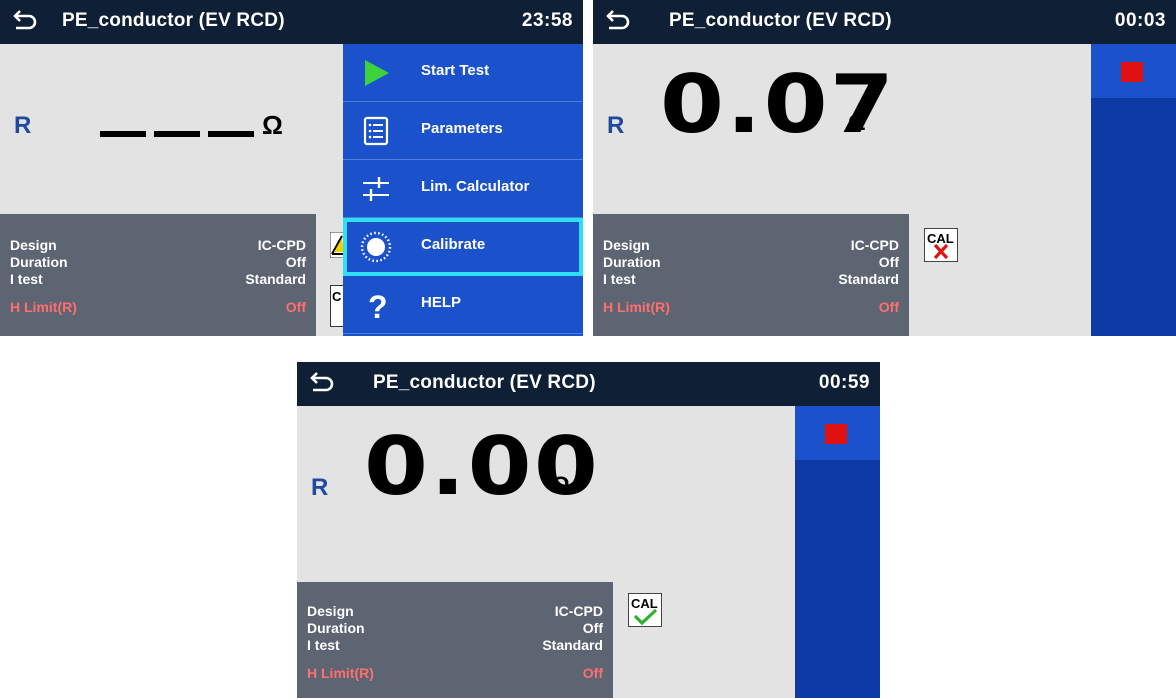 The image size is (1176, 698). Describe the element at coordinates (376, 131) in the screenshot. I see `list-icon` at that location.